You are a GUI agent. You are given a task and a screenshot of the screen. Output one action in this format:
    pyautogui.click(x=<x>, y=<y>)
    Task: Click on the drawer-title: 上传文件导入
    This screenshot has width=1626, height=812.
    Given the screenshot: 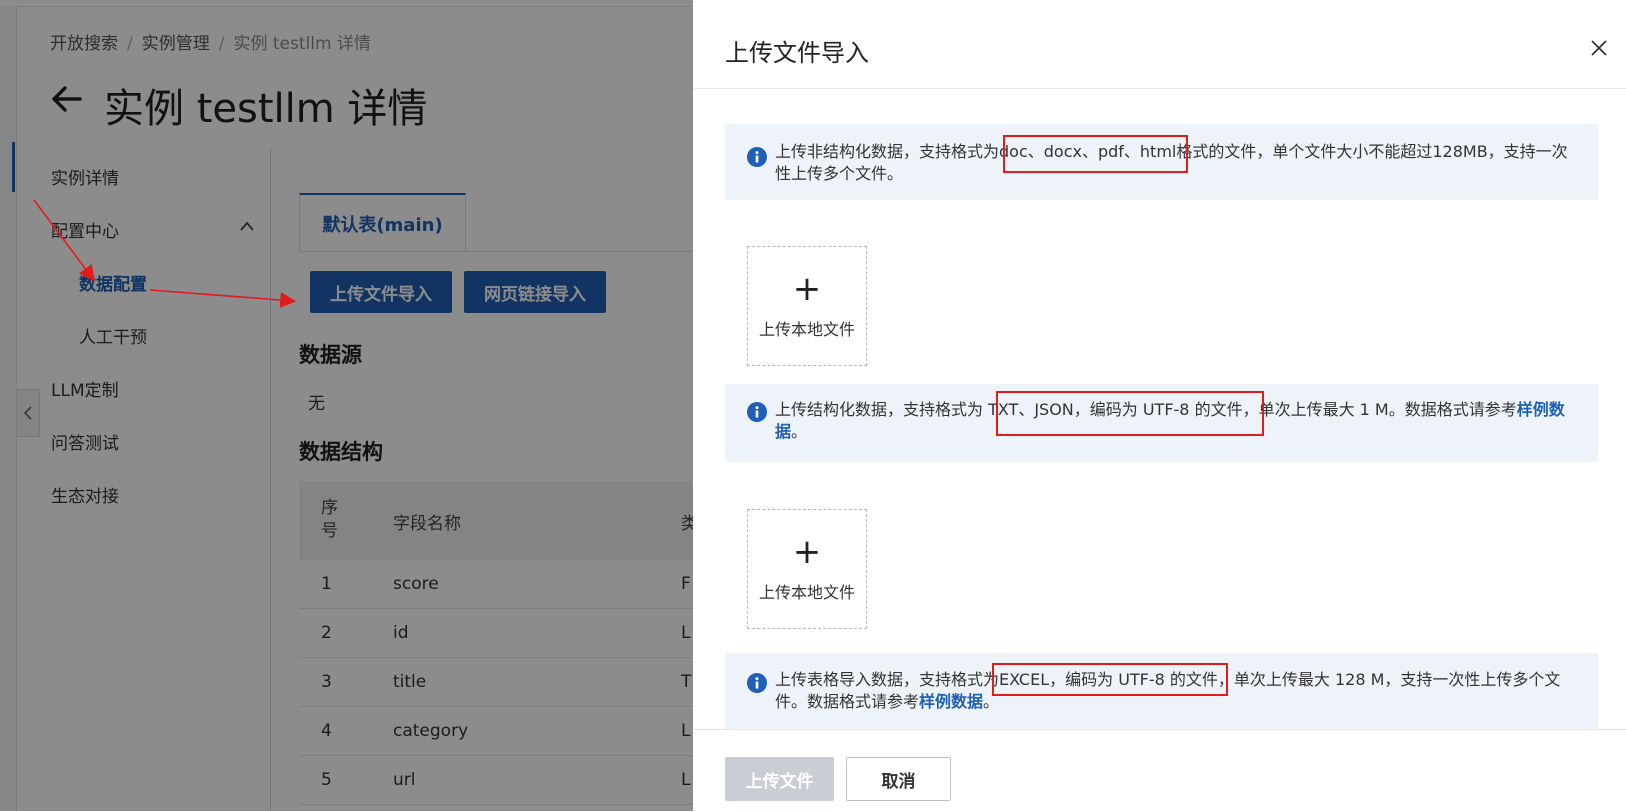 What is the action you would take?
    pyautogui.click(x=797, y=53)
    